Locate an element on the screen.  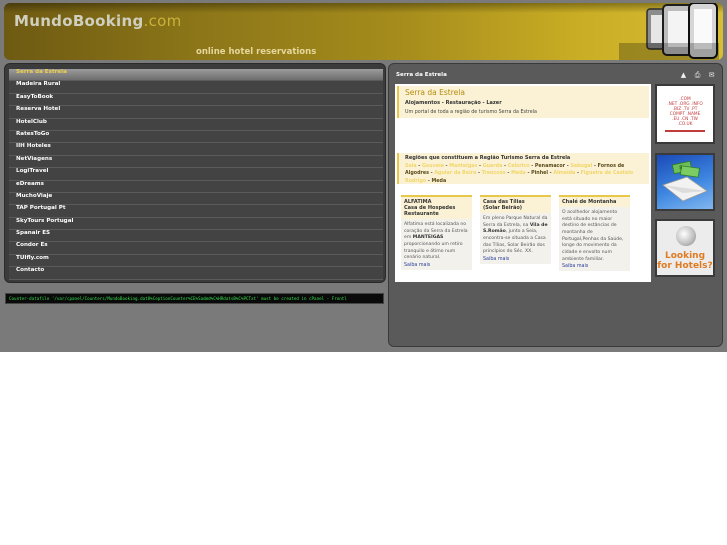
intro-title: Serra da Estrela is located at coordinates (435, 92).